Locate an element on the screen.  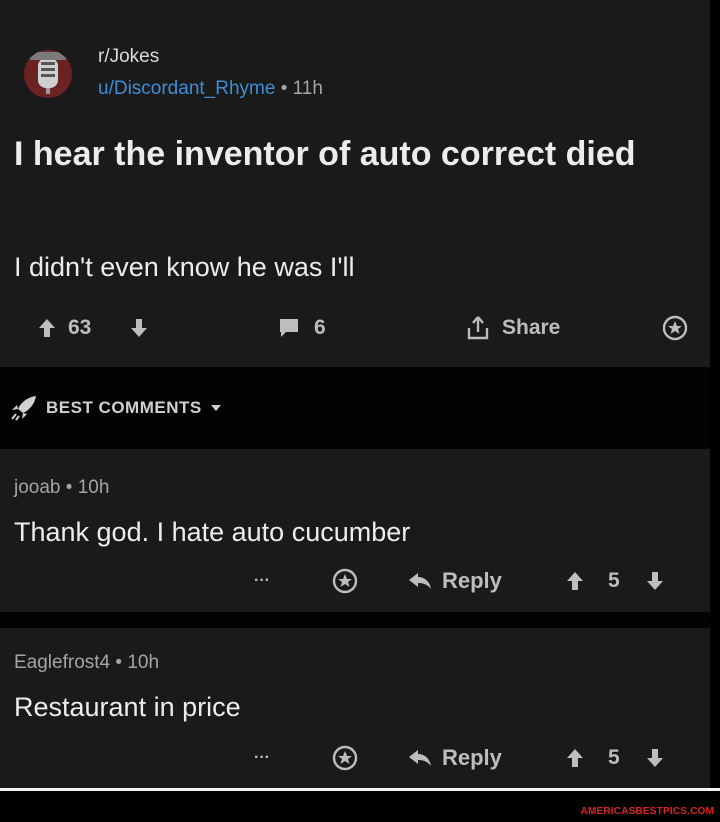
share-label: Share is located at coordinates (531, 327).